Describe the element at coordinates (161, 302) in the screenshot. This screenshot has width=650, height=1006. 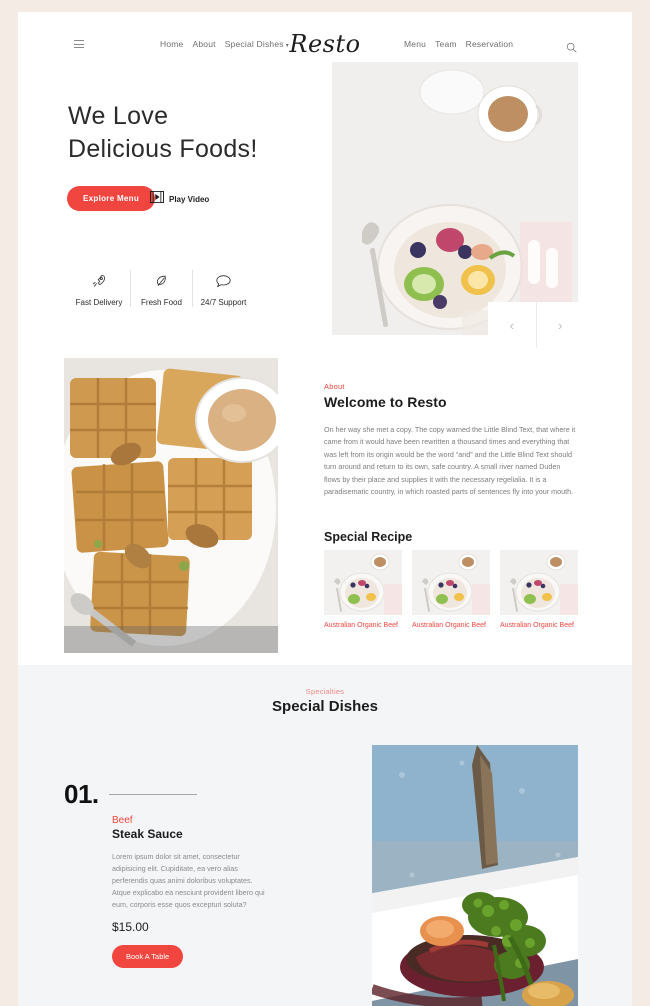
I see `feature-label: Fresh Food` at that location.